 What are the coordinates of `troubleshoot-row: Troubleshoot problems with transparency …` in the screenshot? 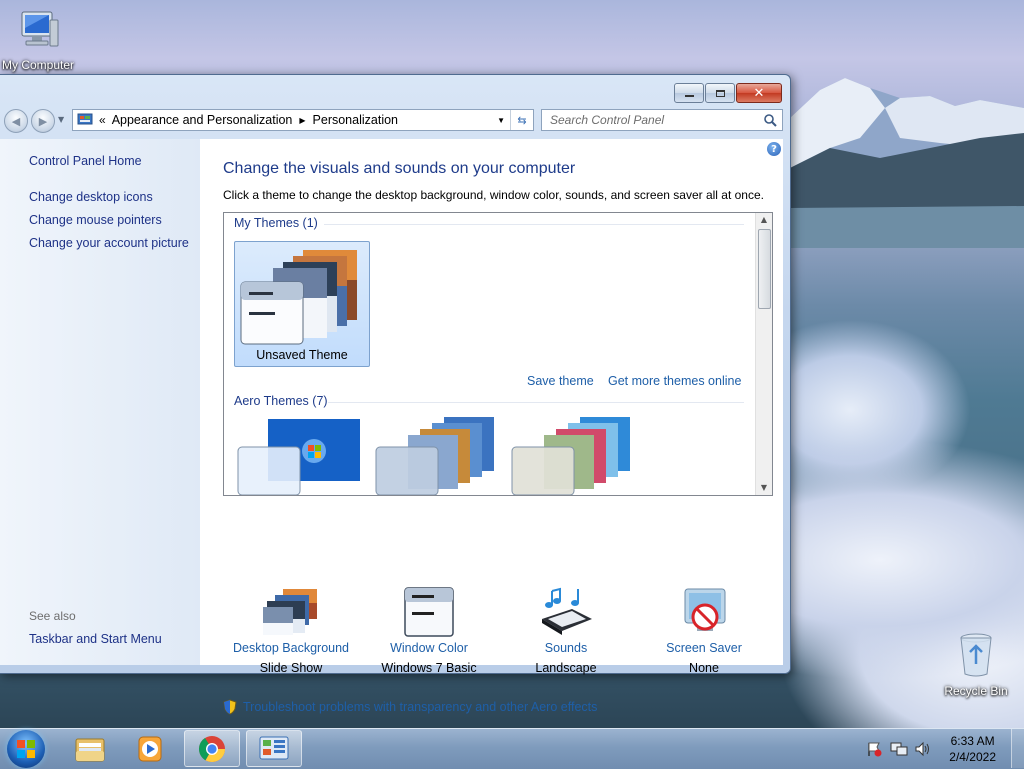 It's located at (410, 707).